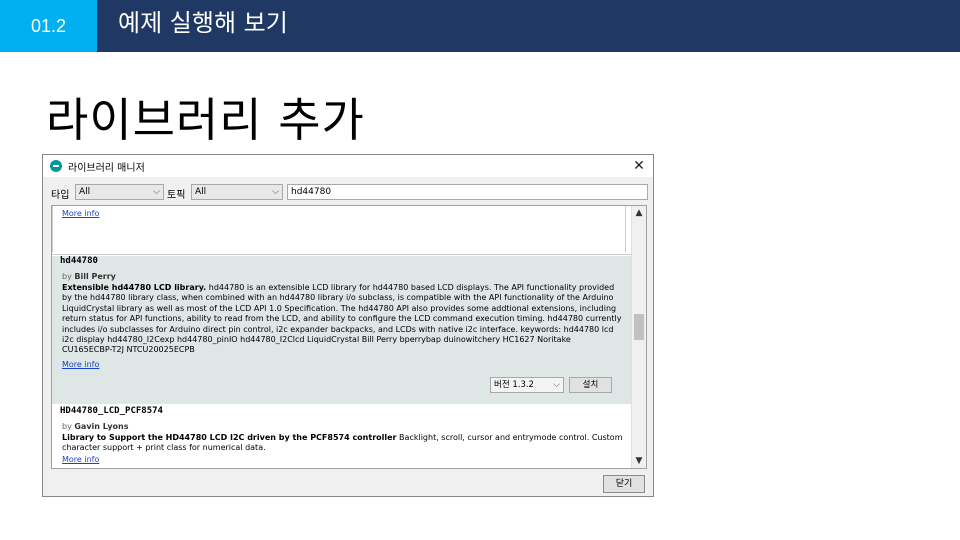  Describe the element at coordinates (237, 192) in the screenshot. I see `topic-select: All ⌵` at that location.